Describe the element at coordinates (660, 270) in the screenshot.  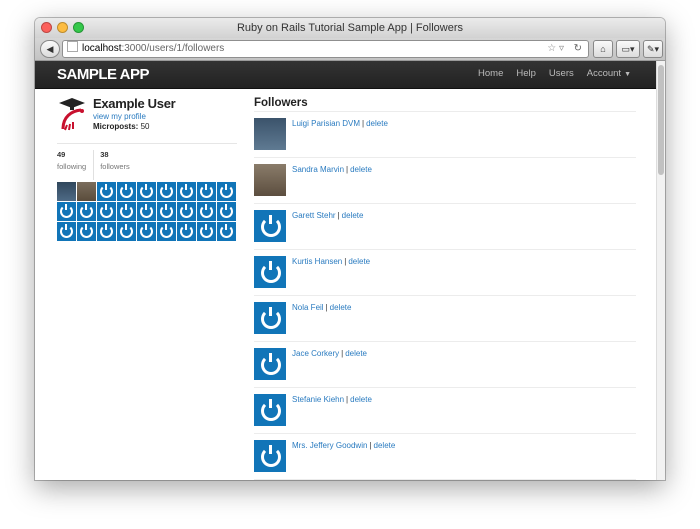
I see `vertical-scrollbar` at that location.